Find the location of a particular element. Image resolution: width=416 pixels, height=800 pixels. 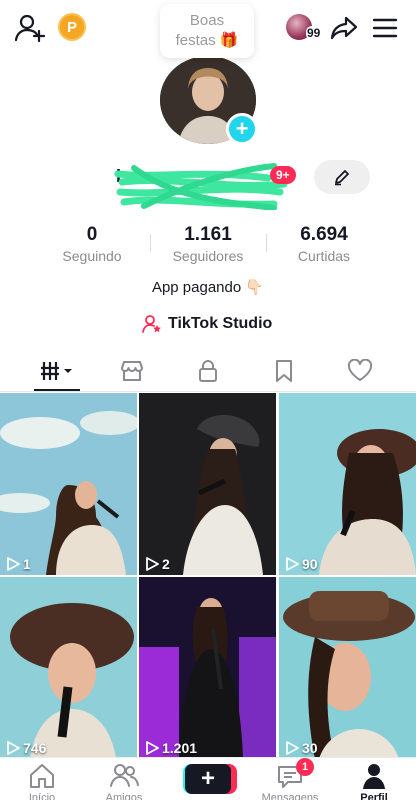

stat-followers-label: Seguidores is located at coordinates (208, 256).